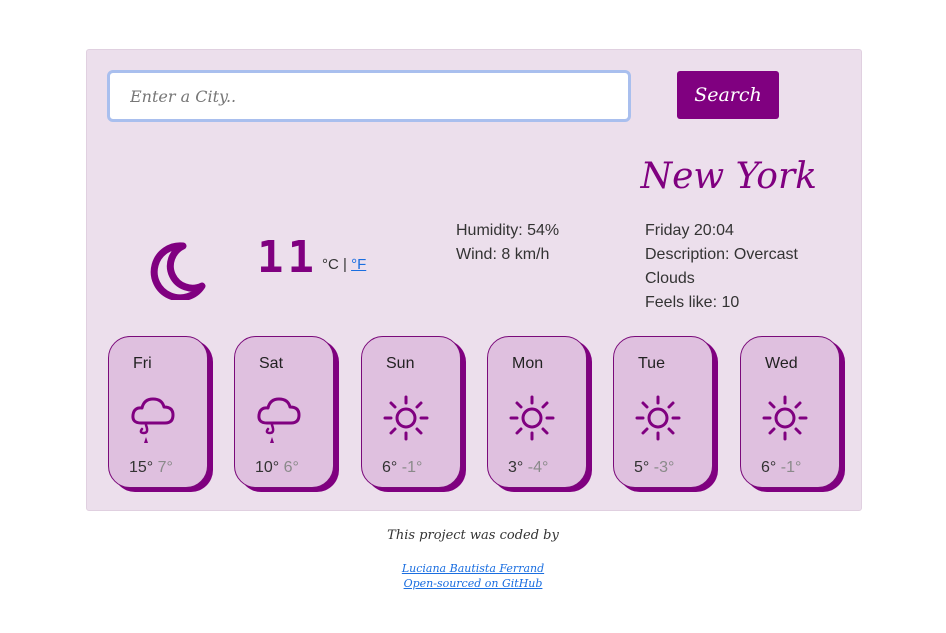  Describe the element at coordinates (508, 230) in the screenshot. I see `humidity: Humidity: 54%` at that location.